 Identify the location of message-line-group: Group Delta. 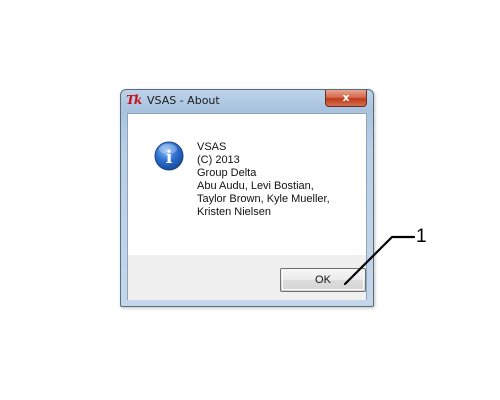
(227, 173).